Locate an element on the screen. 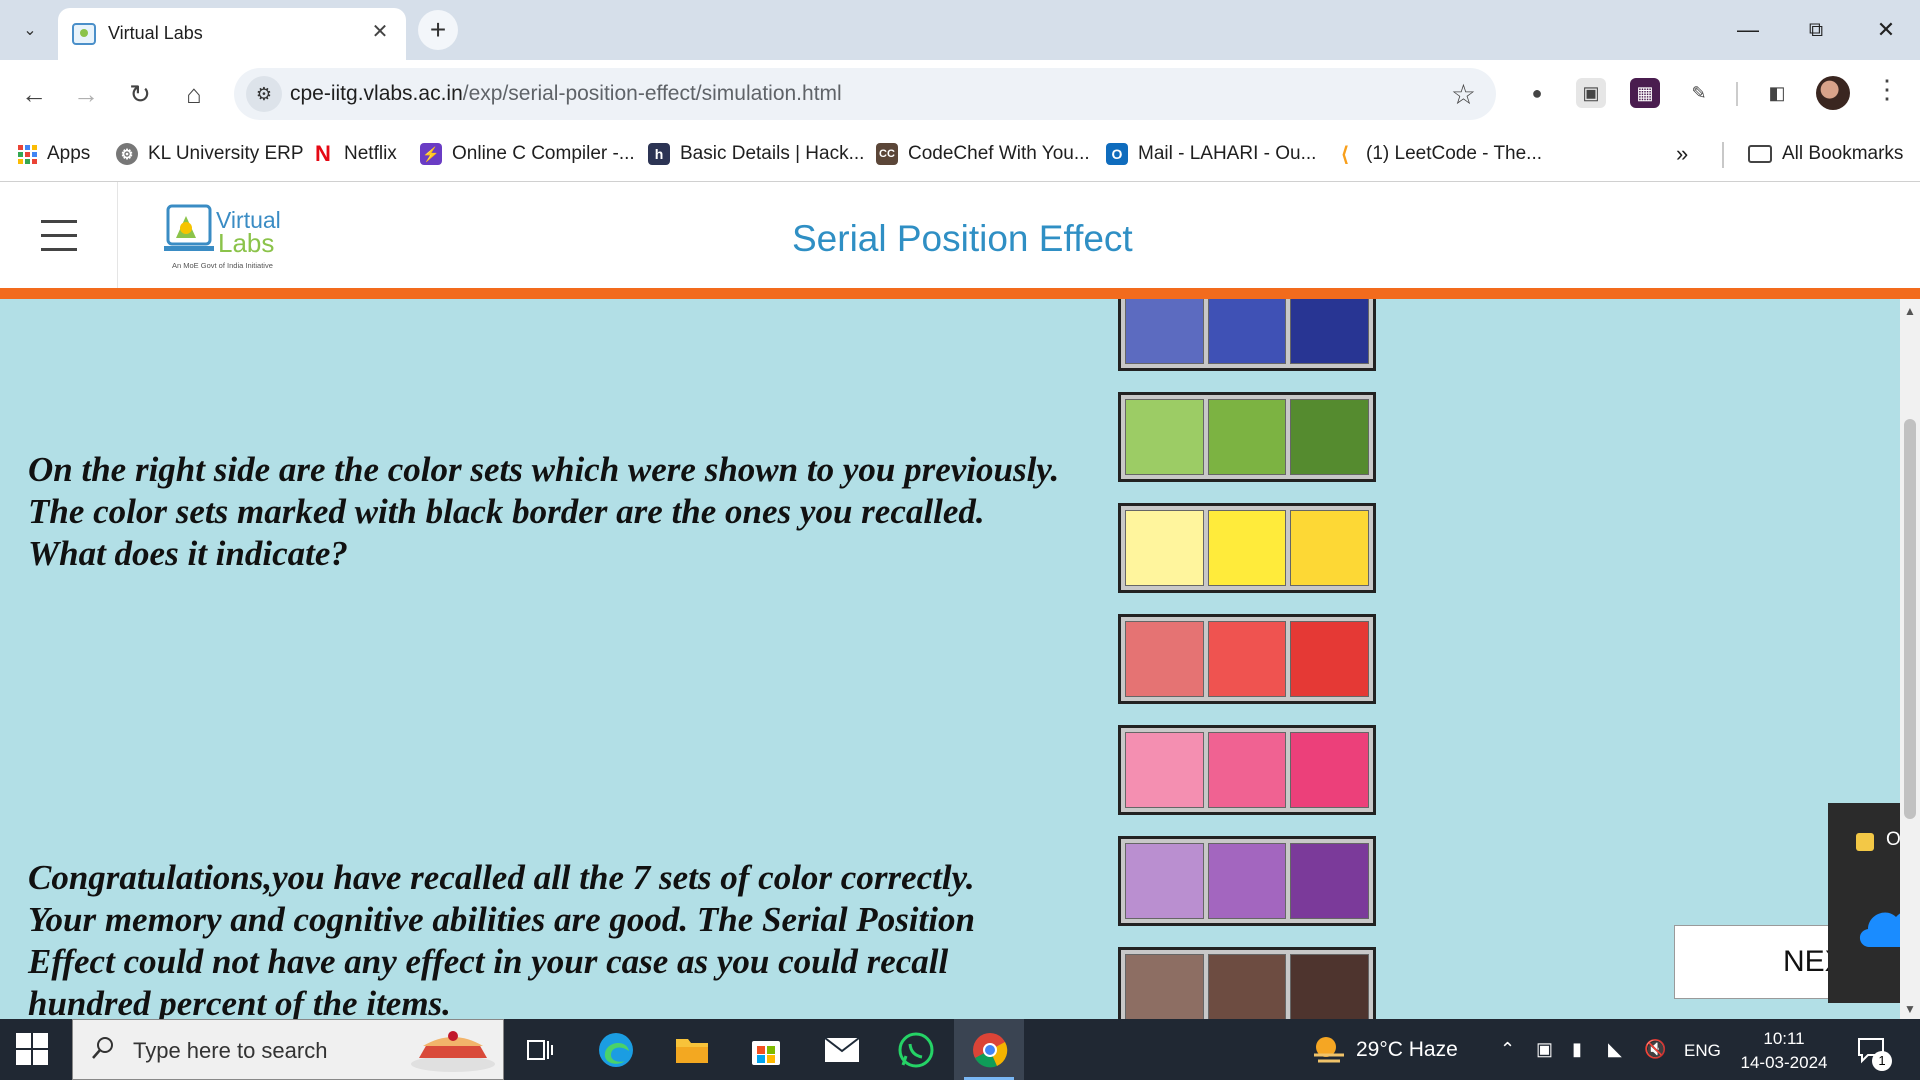 This screenshot has height=1080, width=1920. scroll-up-arrow-icon: ▲ is located at coordinates (1910, 311).